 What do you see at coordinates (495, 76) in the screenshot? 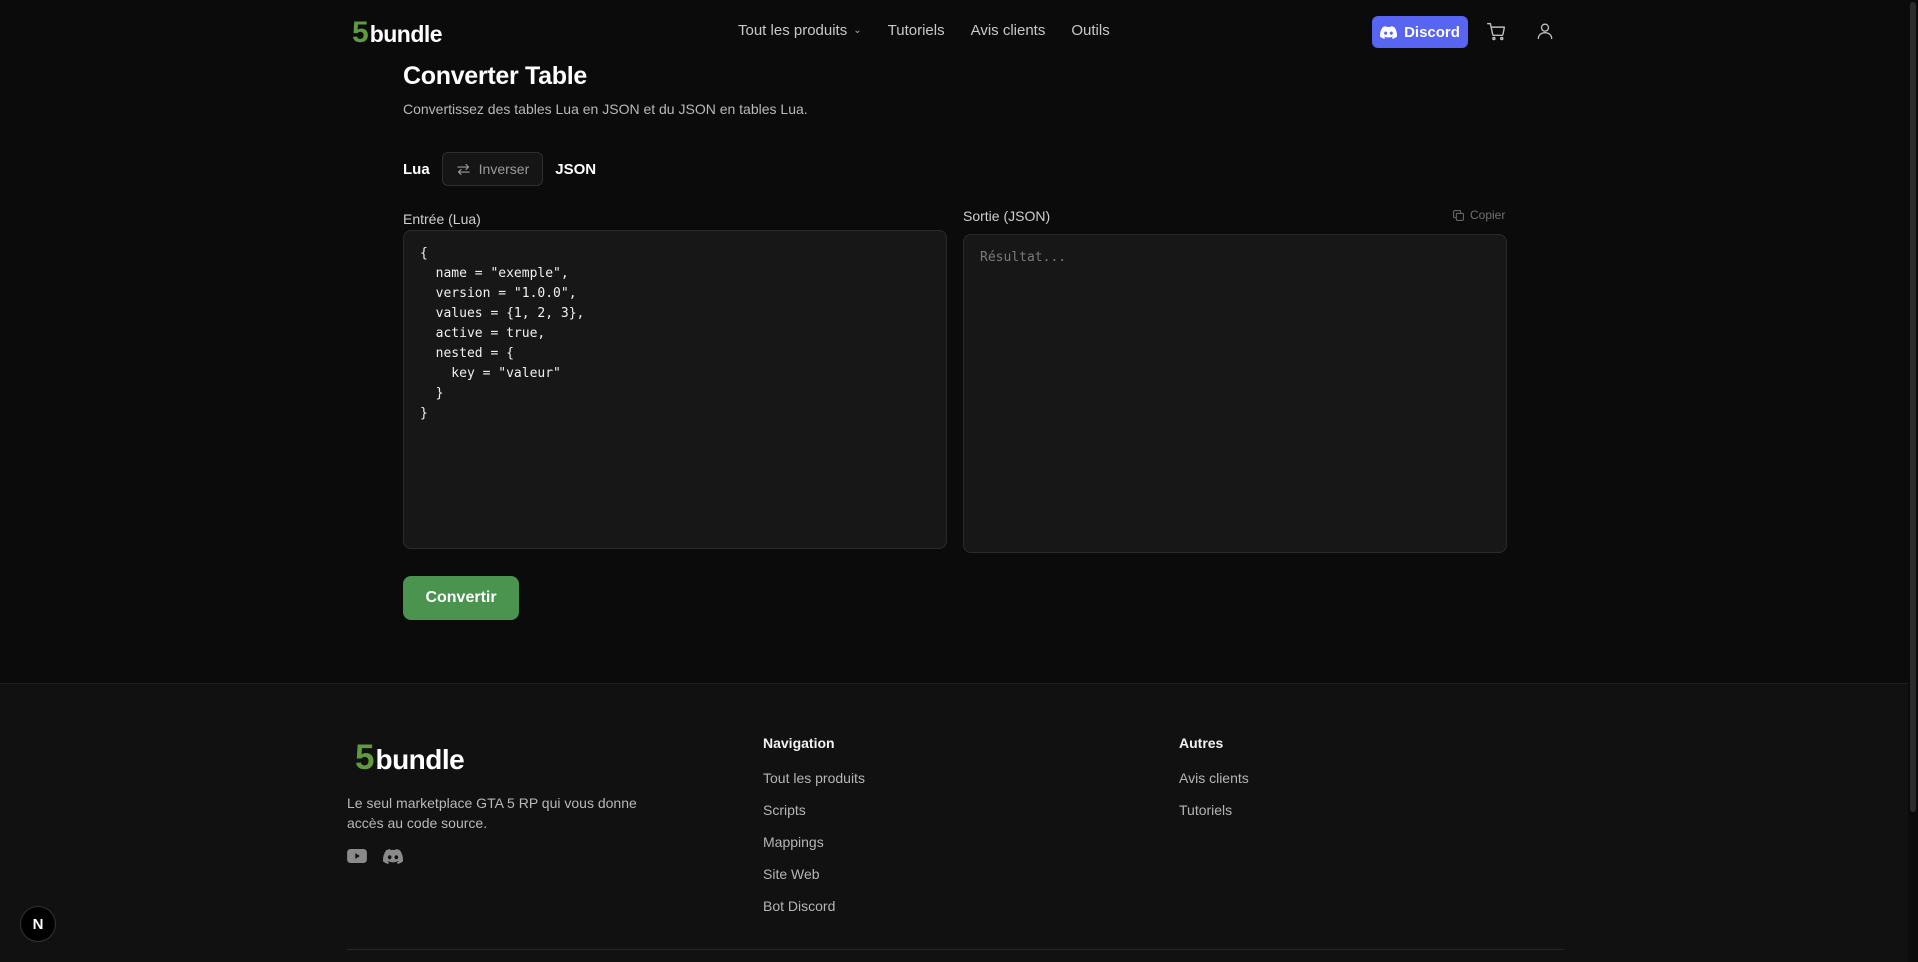
I see `page-title: Converter Table` at bounding box center [495, 76].